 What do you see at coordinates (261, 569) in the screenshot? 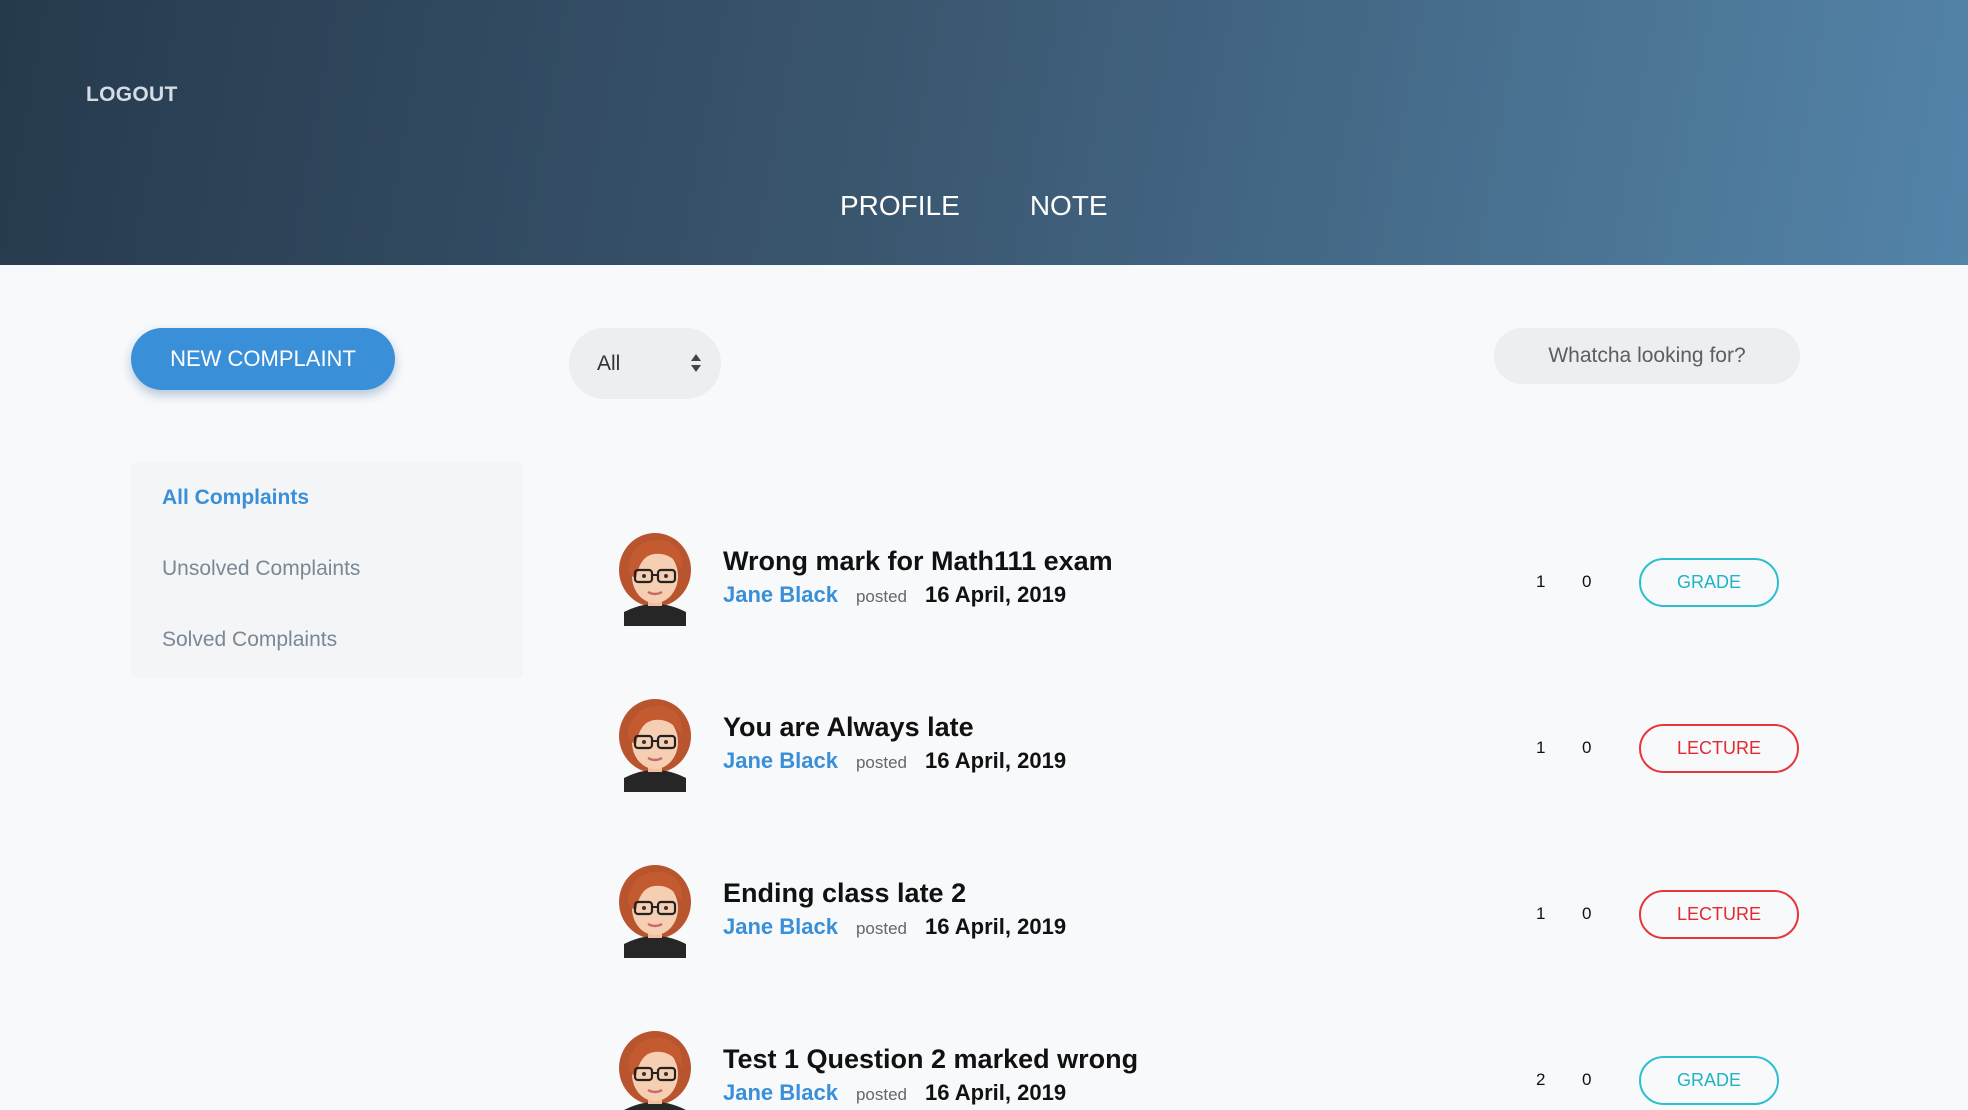
I see `sidebar-item-unsolved-complaints: Unsolved Complaints` at bounding box center [261, 569].